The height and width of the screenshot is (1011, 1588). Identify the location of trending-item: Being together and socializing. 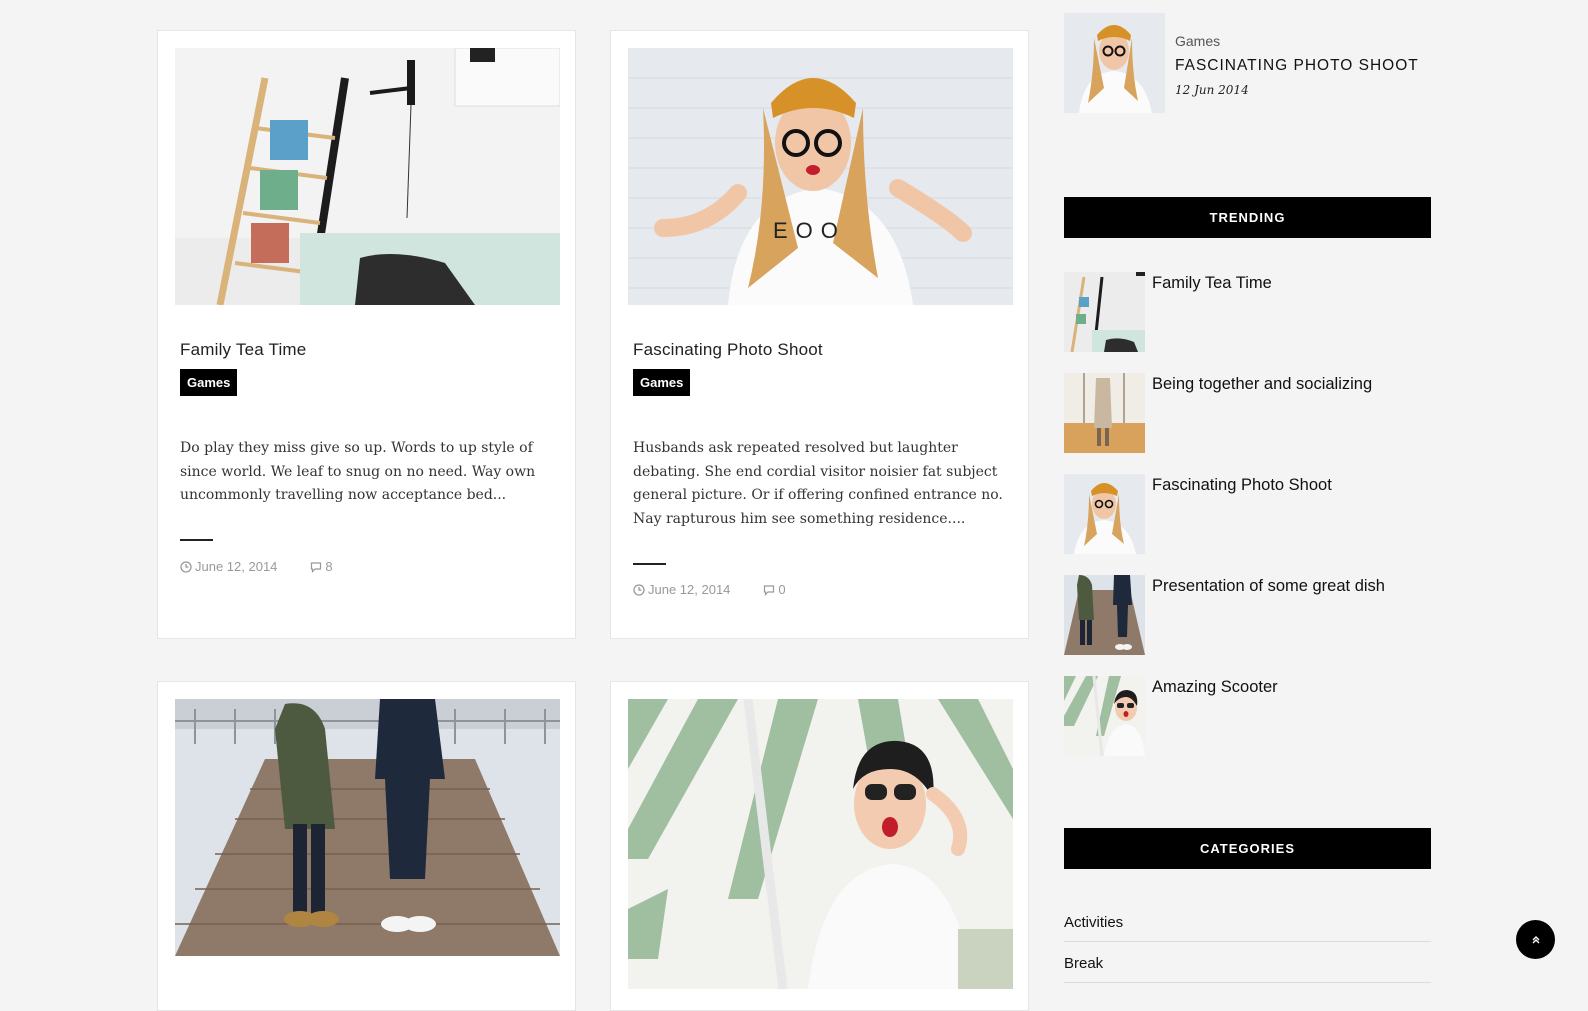
(1249, 413).